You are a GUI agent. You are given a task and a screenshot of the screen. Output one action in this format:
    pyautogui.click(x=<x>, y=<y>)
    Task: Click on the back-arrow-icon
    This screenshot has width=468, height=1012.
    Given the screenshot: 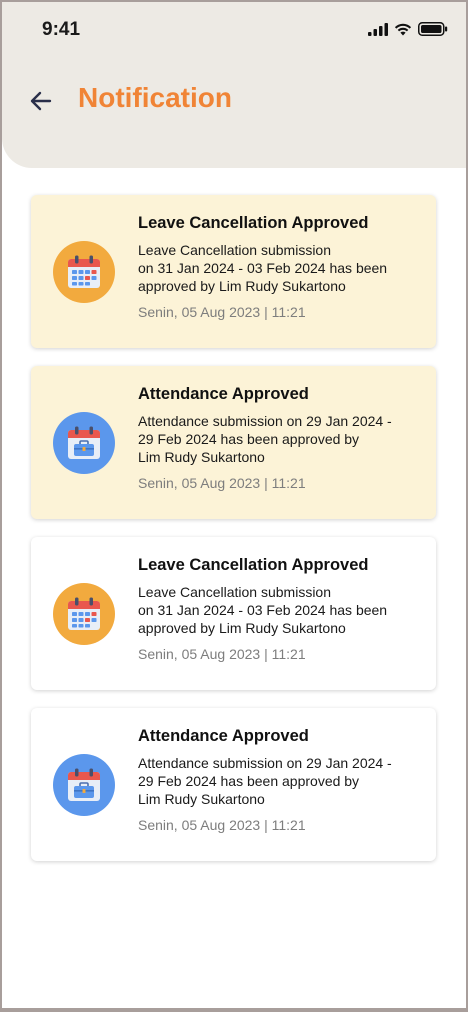 What is the action you would take?
    pyautogui.click(x=41, y=101)
    